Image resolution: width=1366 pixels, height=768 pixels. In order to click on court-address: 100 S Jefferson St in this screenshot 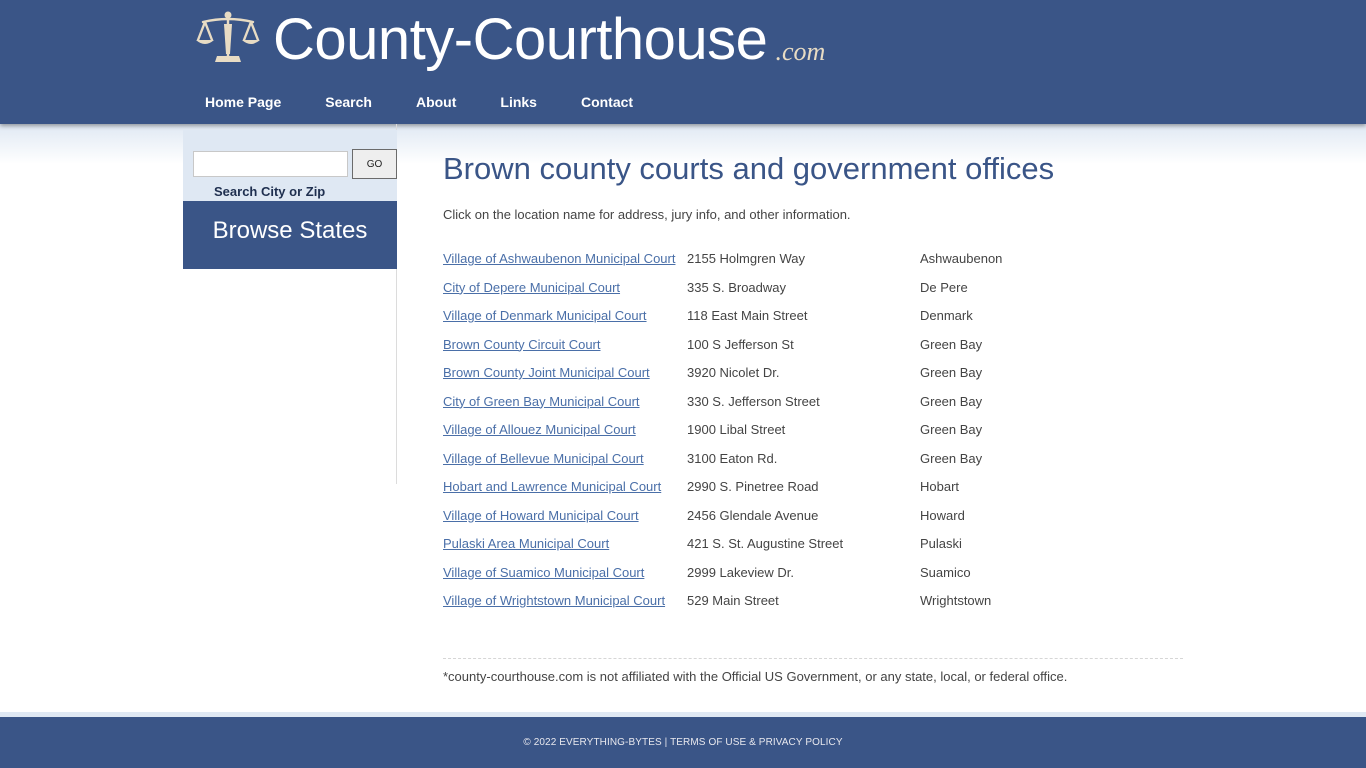, I will do `click(740, 344)`.